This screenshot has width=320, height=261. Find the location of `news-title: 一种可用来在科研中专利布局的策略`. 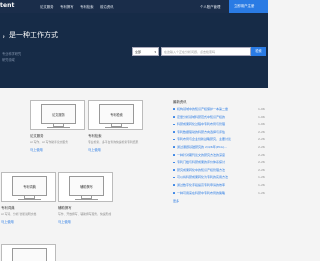

news-title: 一种可用来在科研中专利布局的策略 is located at coordinates (218, 193).